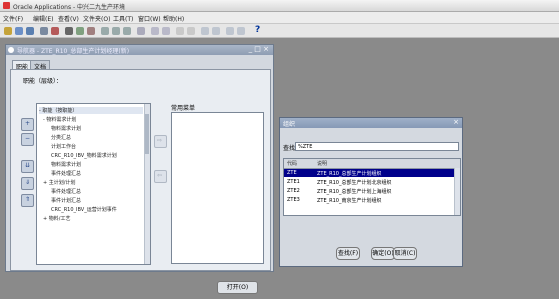  What do you see at coordinates (43, 18) in the screenshot?
I see `menu-edit: 编辑(E)` at bounding box center [43, 18].